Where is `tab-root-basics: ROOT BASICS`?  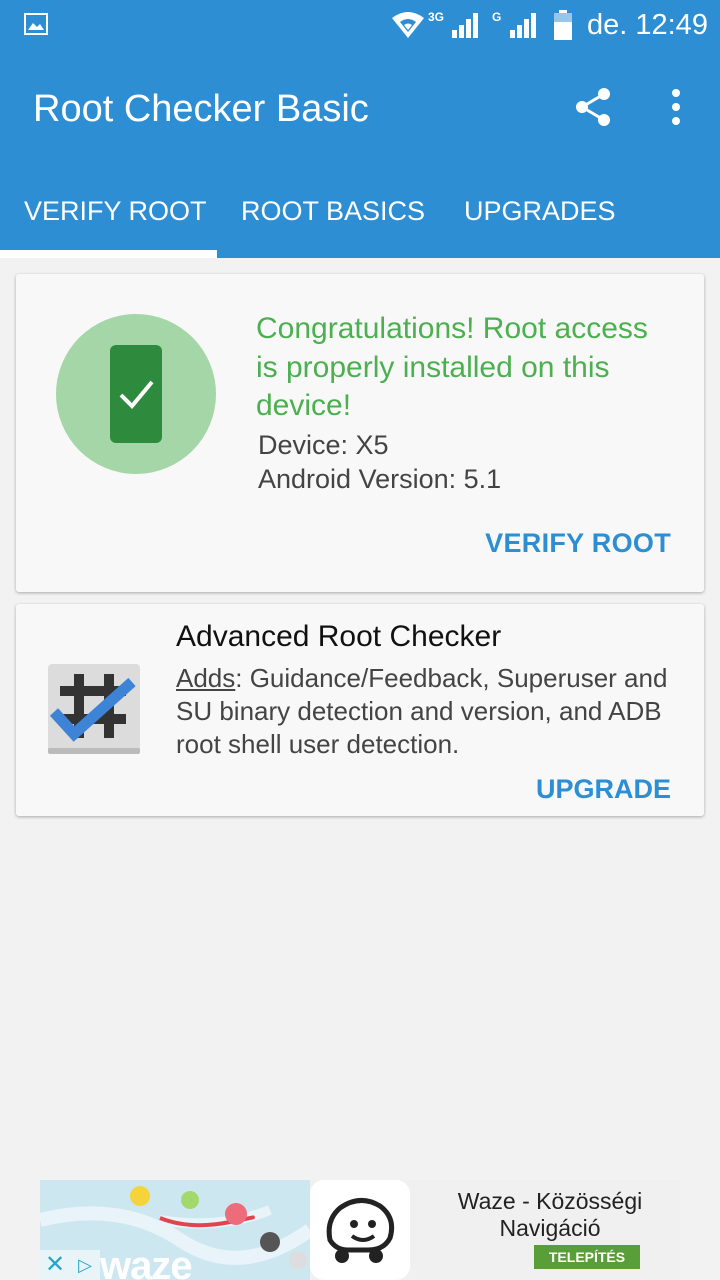 tab-root-basics: ROOT BASICS is located at coordinates (333, 211).